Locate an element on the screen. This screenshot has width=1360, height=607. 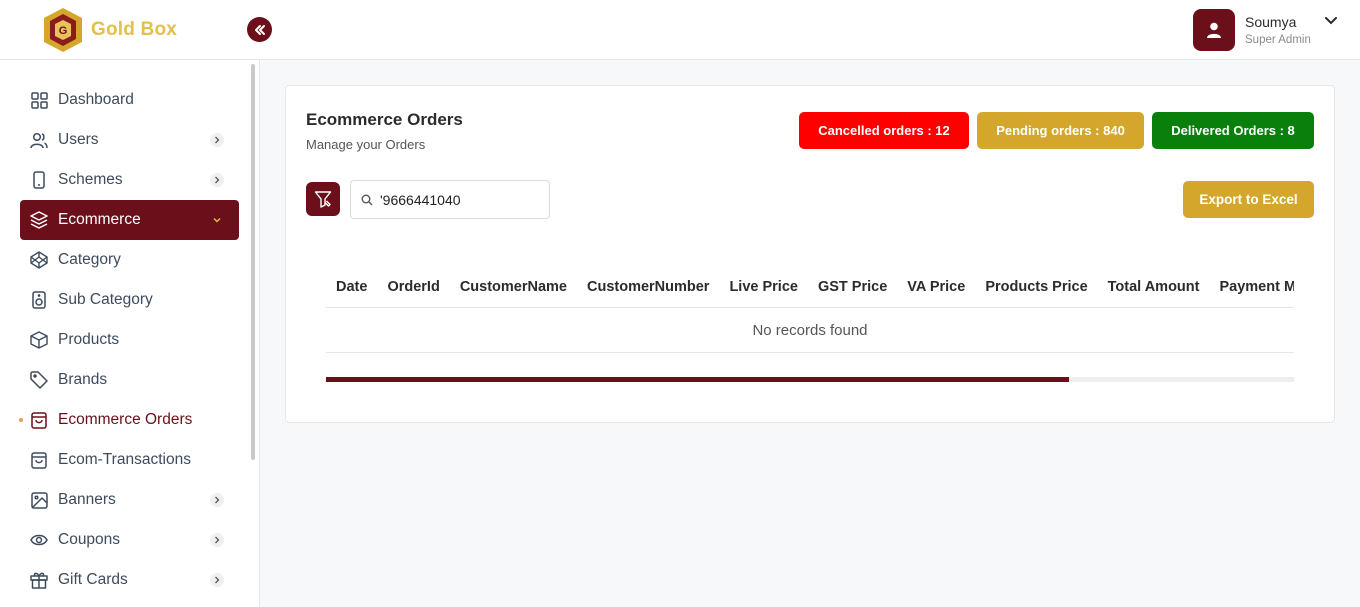
column-header-products-price: Products Price is located at coordinates (1036, 287).